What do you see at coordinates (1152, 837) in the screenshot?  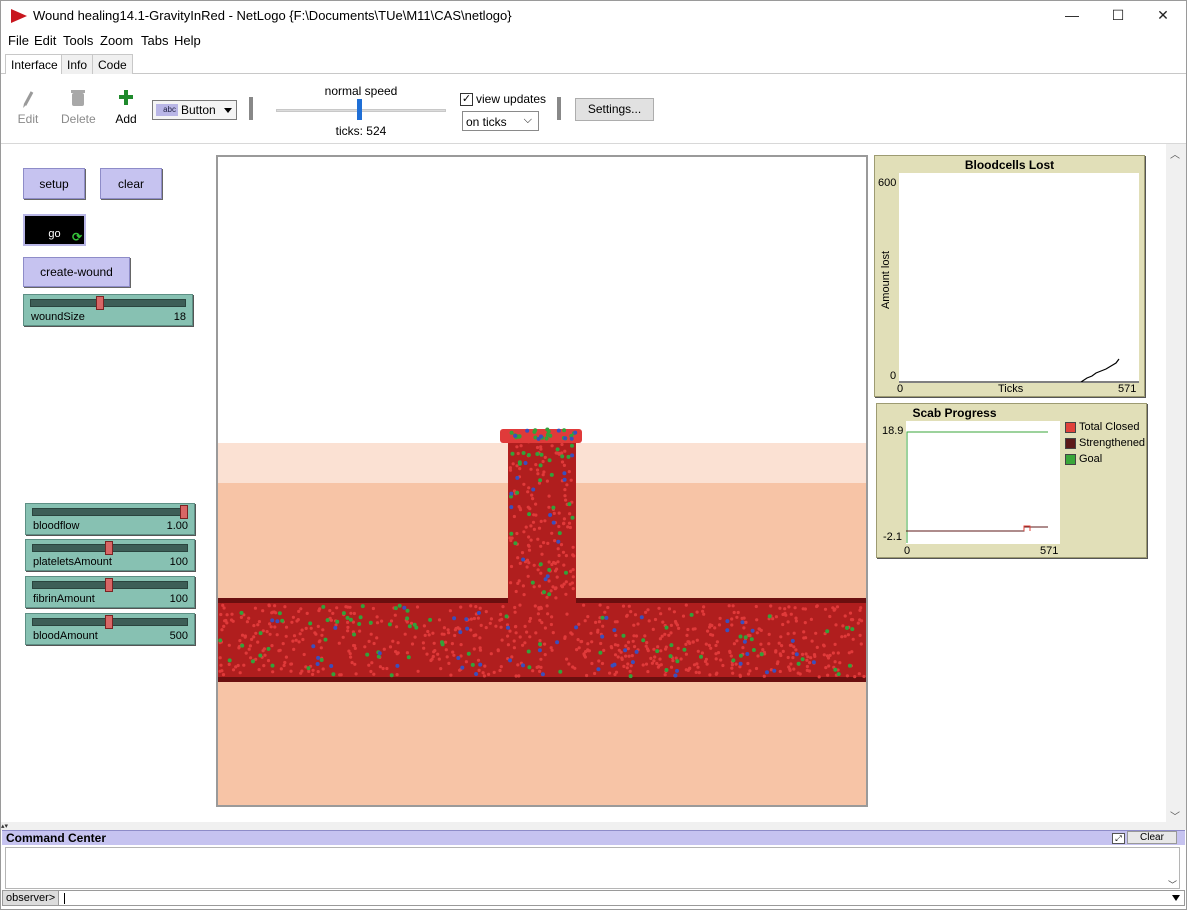 I see `command-center-clear-button: Clear` at bounding box center [1152, 837].